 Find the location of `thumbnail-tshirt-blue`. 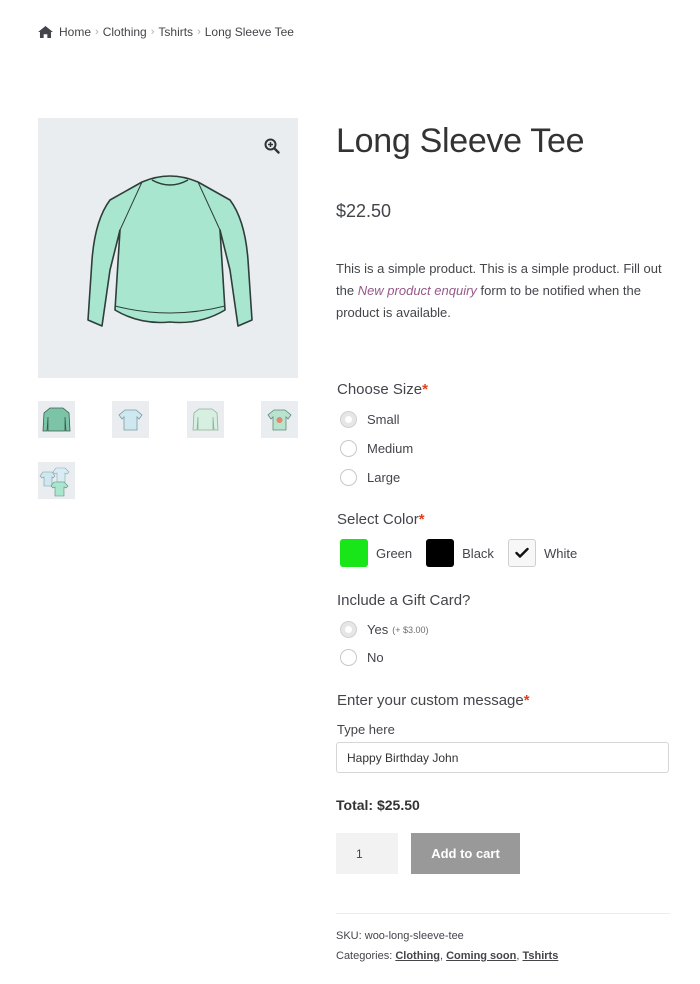

thumbnail-tshirt-blue is located at coordinates (130, 419).